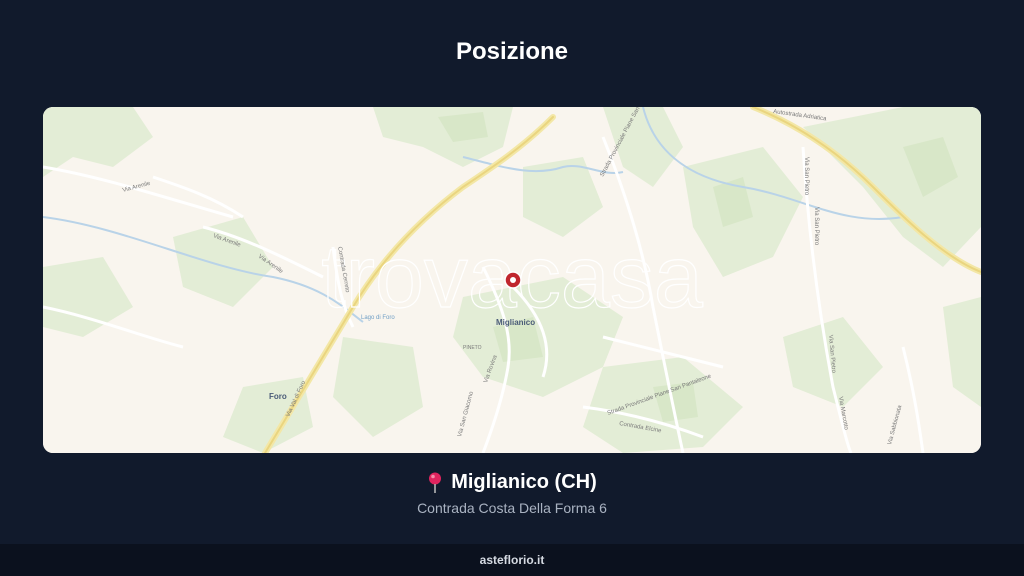  Describe the element at coordinates (472, 348) in the screenshot. I see `place-label: PINETO` at that location.